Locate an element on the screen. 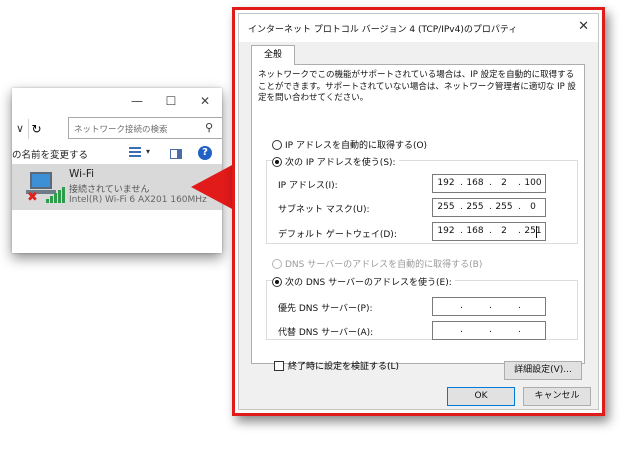  preferred-dns-input: . . . is located at coordinates (489, 306).